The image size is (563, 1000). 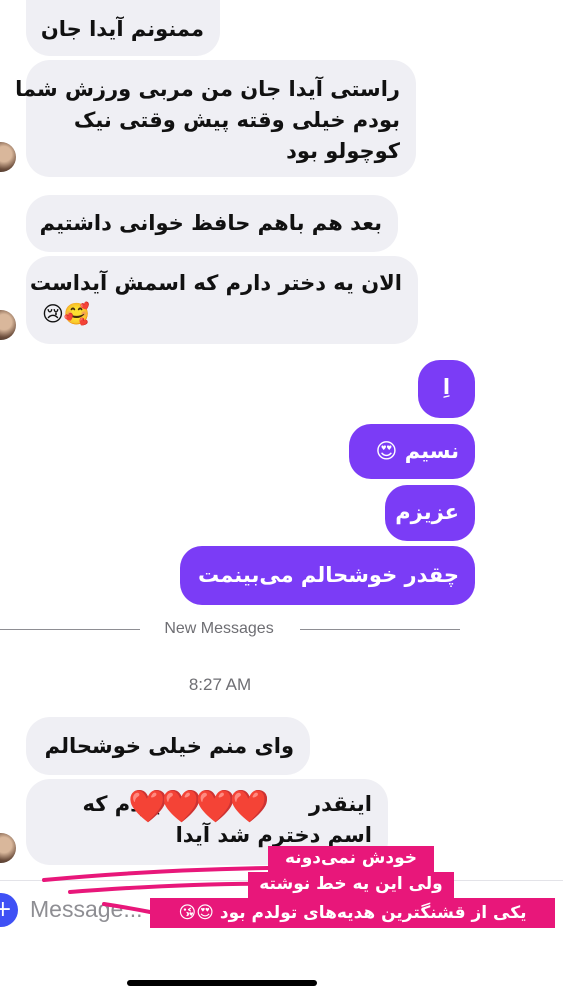 I want to click on underline-stroke, so click(x=156, y=874).